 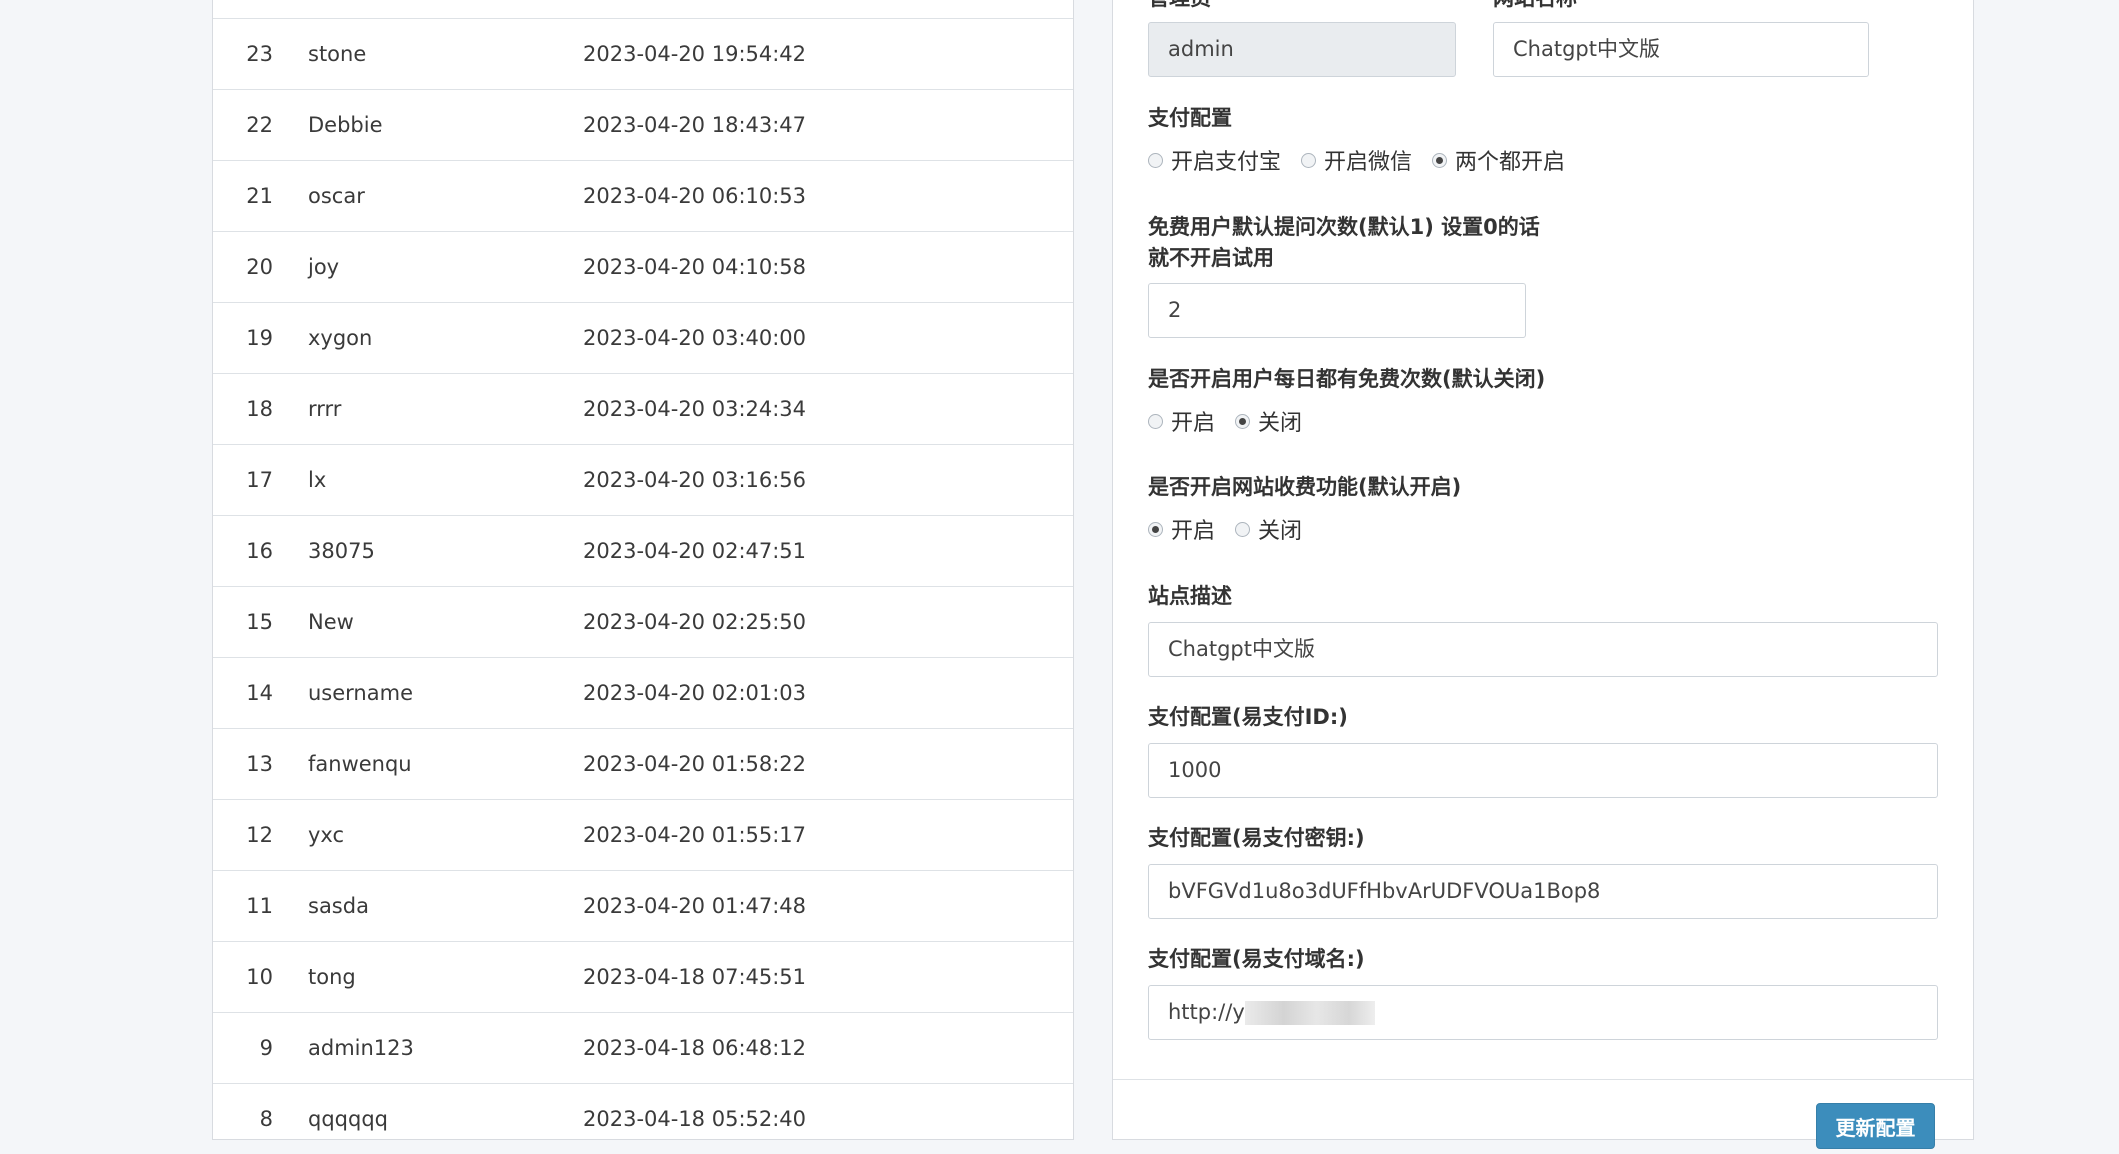 What do you see at coordinates (1302, 49) in the screenshot?
I see `admin-field: admin` at bounding box center [1302, 49].